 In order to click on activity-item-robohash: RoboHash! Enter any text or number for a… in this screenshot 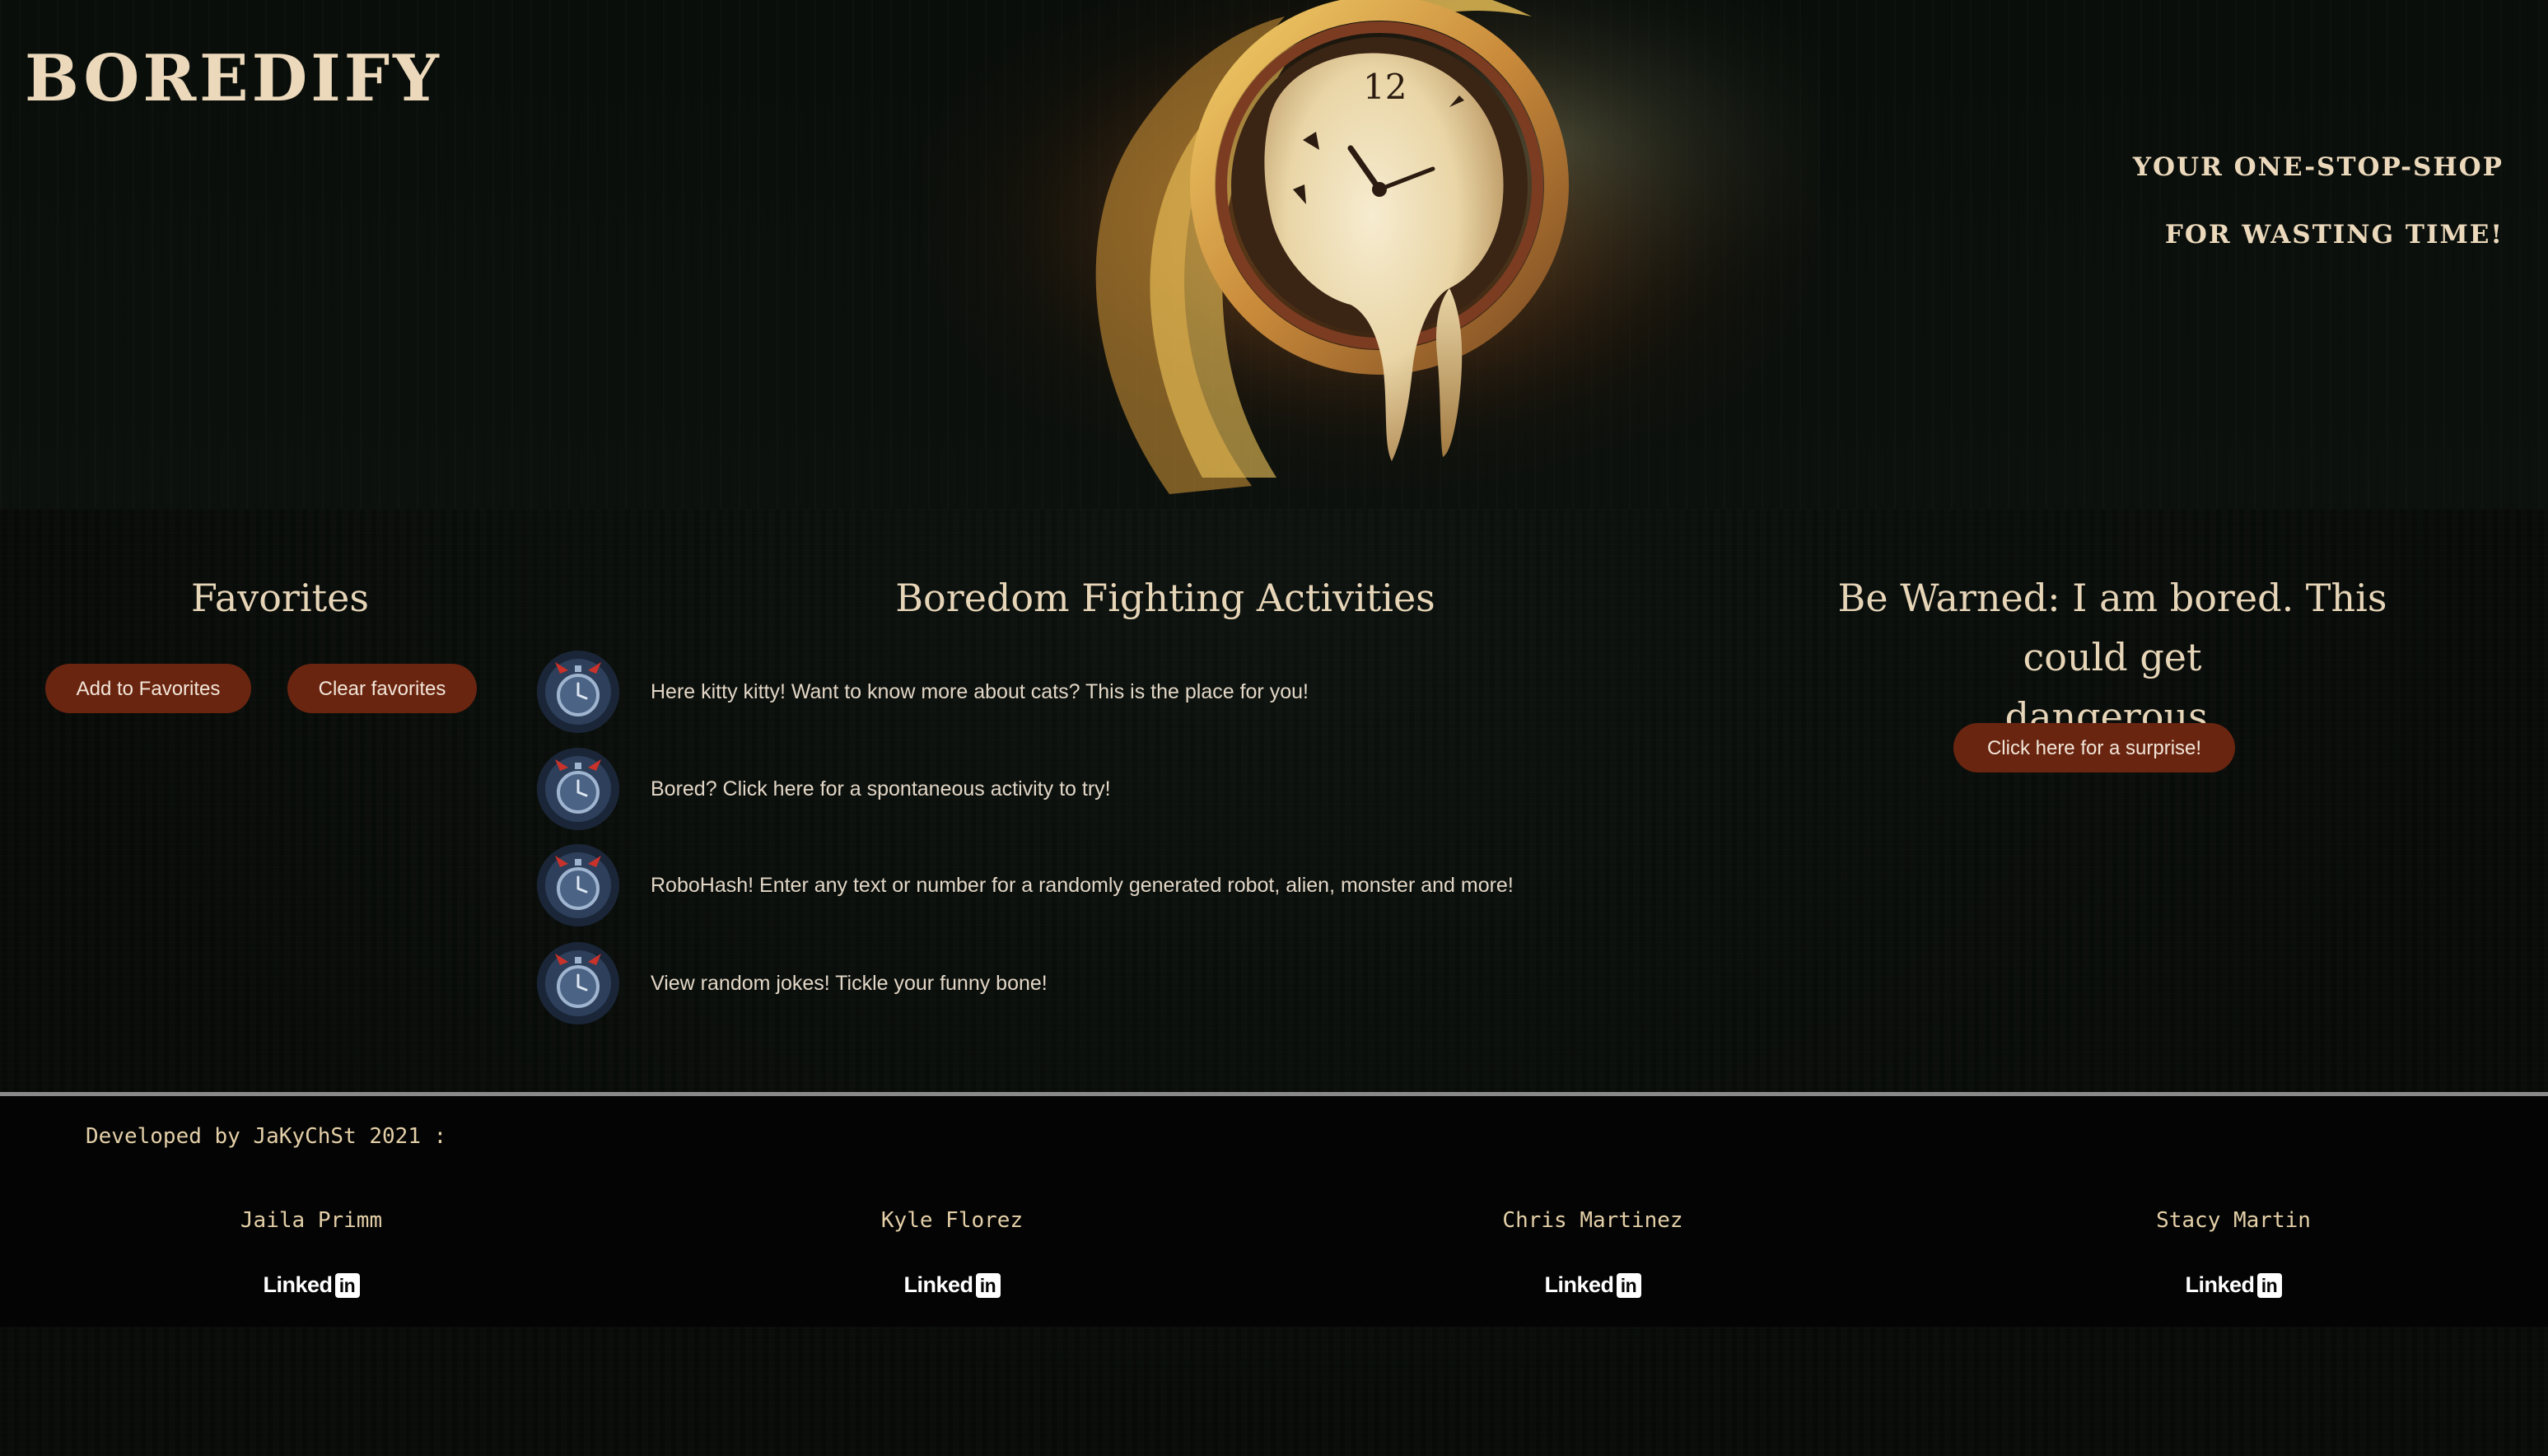, I will do `click(1070, 885)`.